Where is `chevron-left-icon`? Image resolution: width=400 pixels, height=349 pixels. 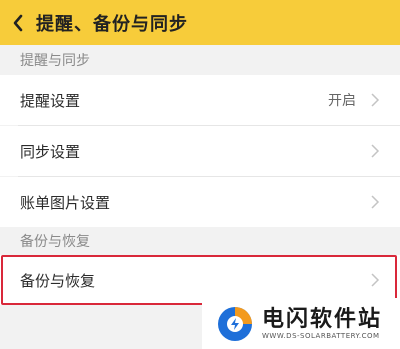 chevron-left-icon is located at coordinates (18, 22).